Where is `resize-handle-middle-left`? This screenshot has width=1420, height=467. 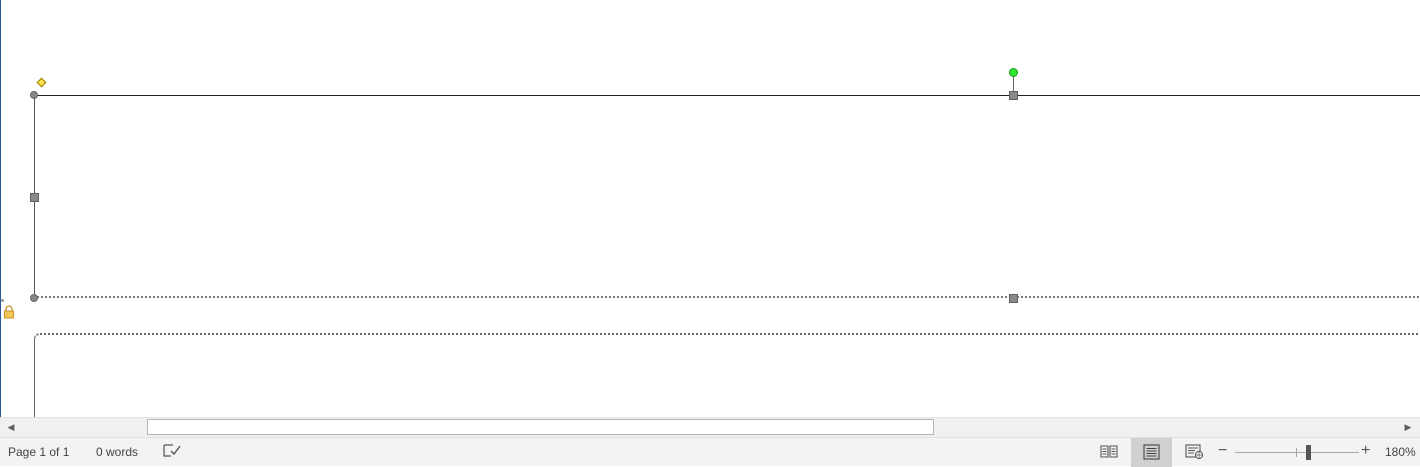 resize-handle-middle-left is located at coordinates (34, 197).